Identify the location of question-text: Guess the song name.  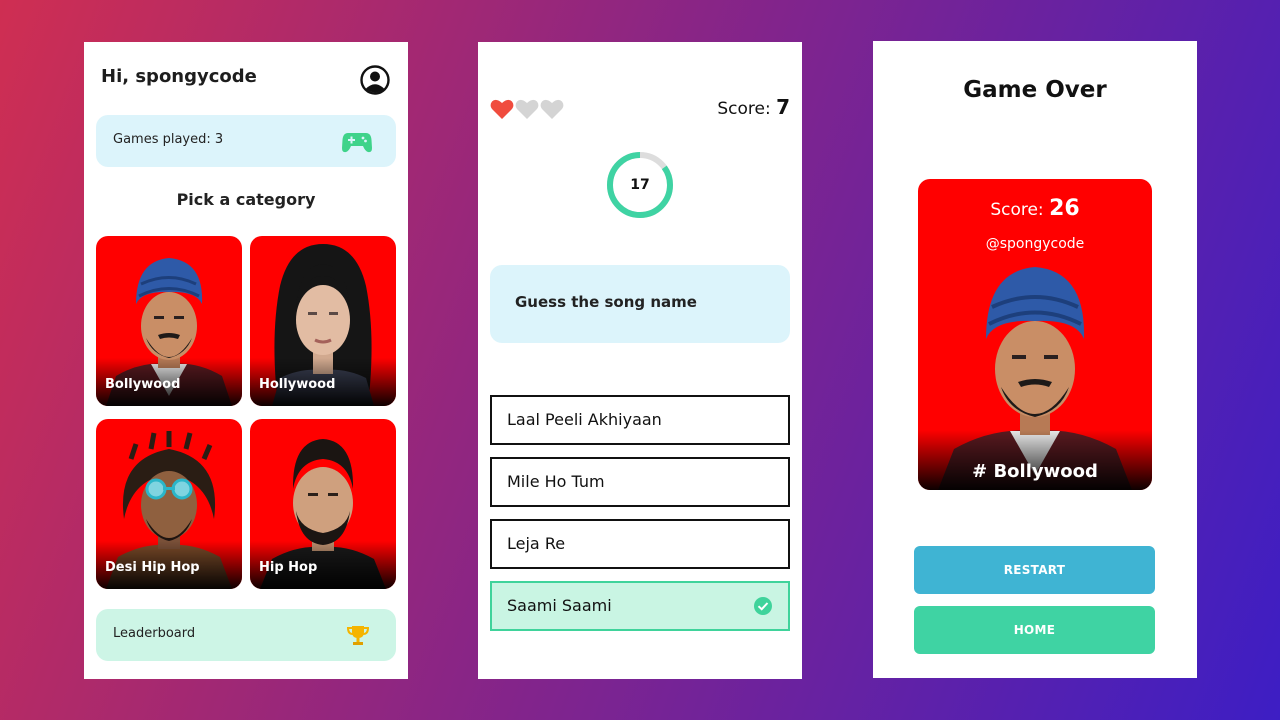
(606, 302).